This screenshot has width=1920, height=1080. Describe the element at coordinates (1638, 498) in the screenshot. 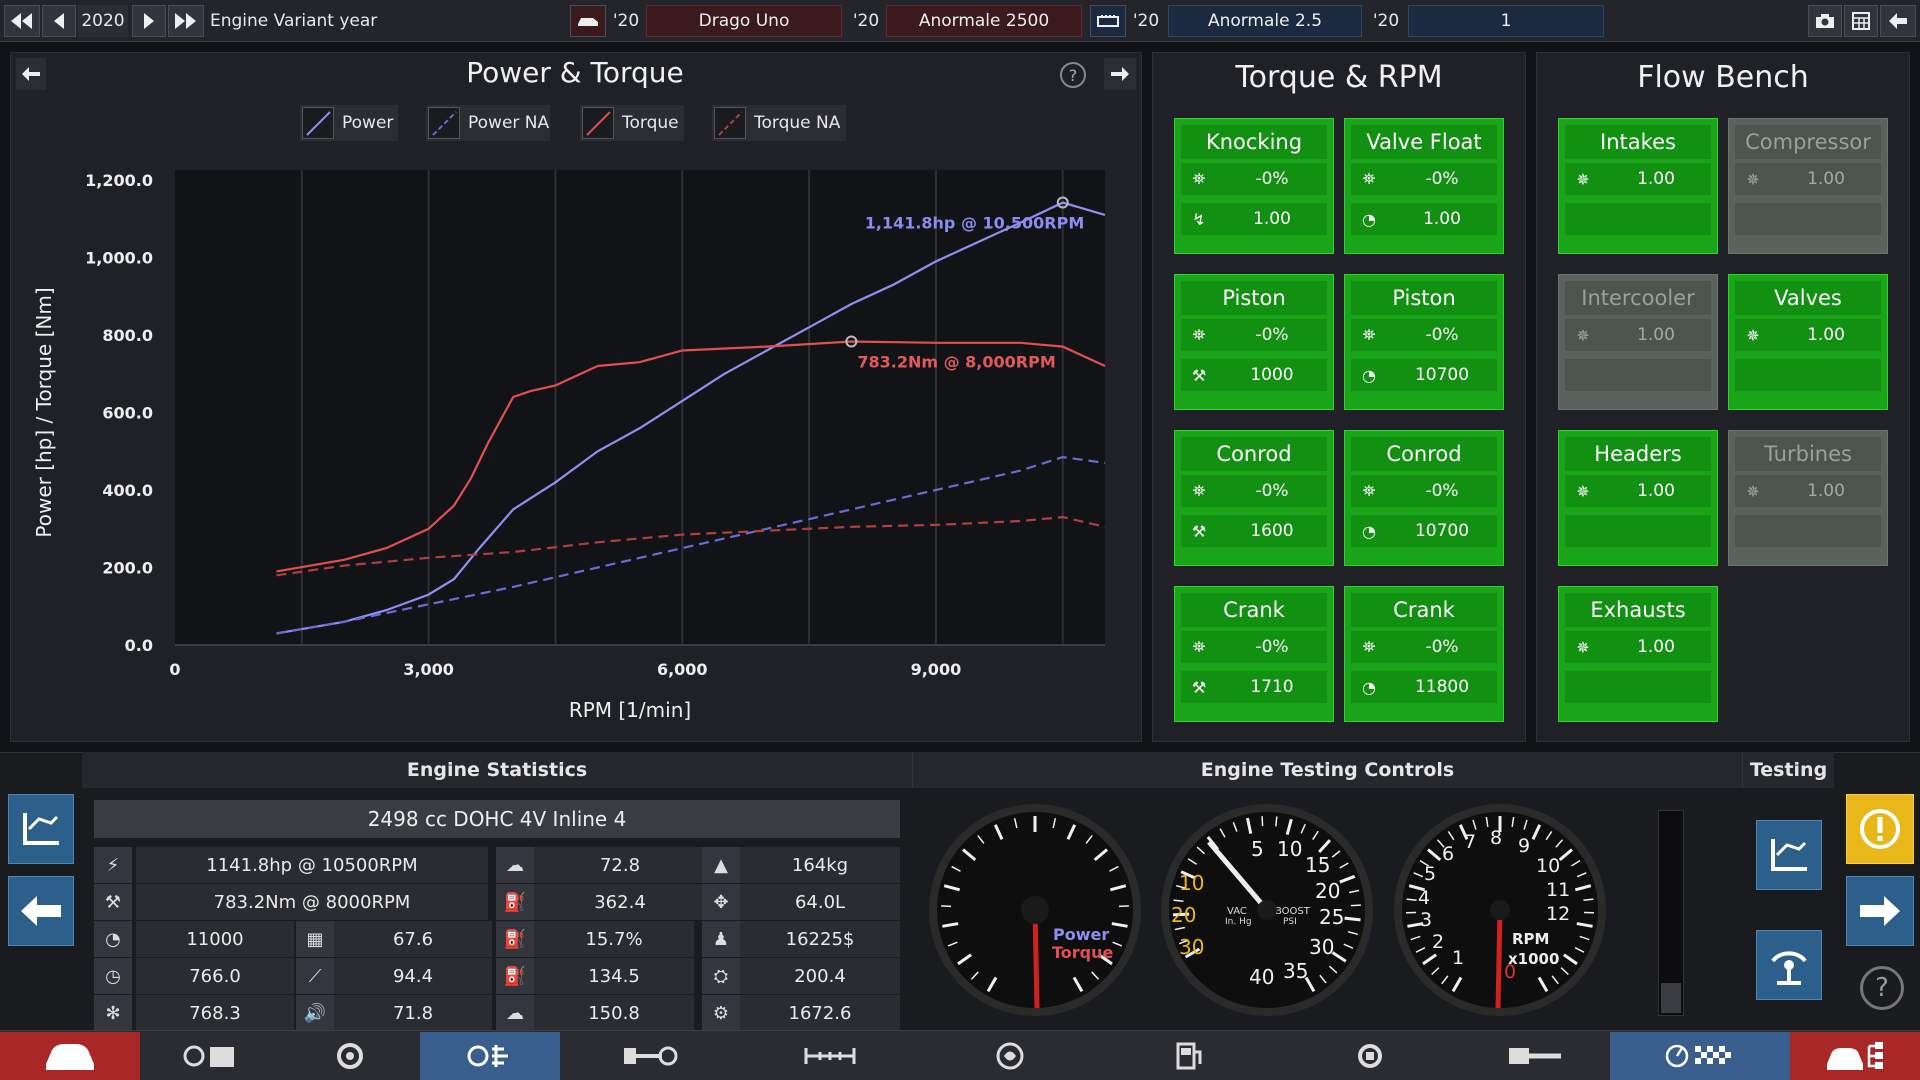

I see `flow-bench-box-headers: Headers ✵ 1.00` at that location.